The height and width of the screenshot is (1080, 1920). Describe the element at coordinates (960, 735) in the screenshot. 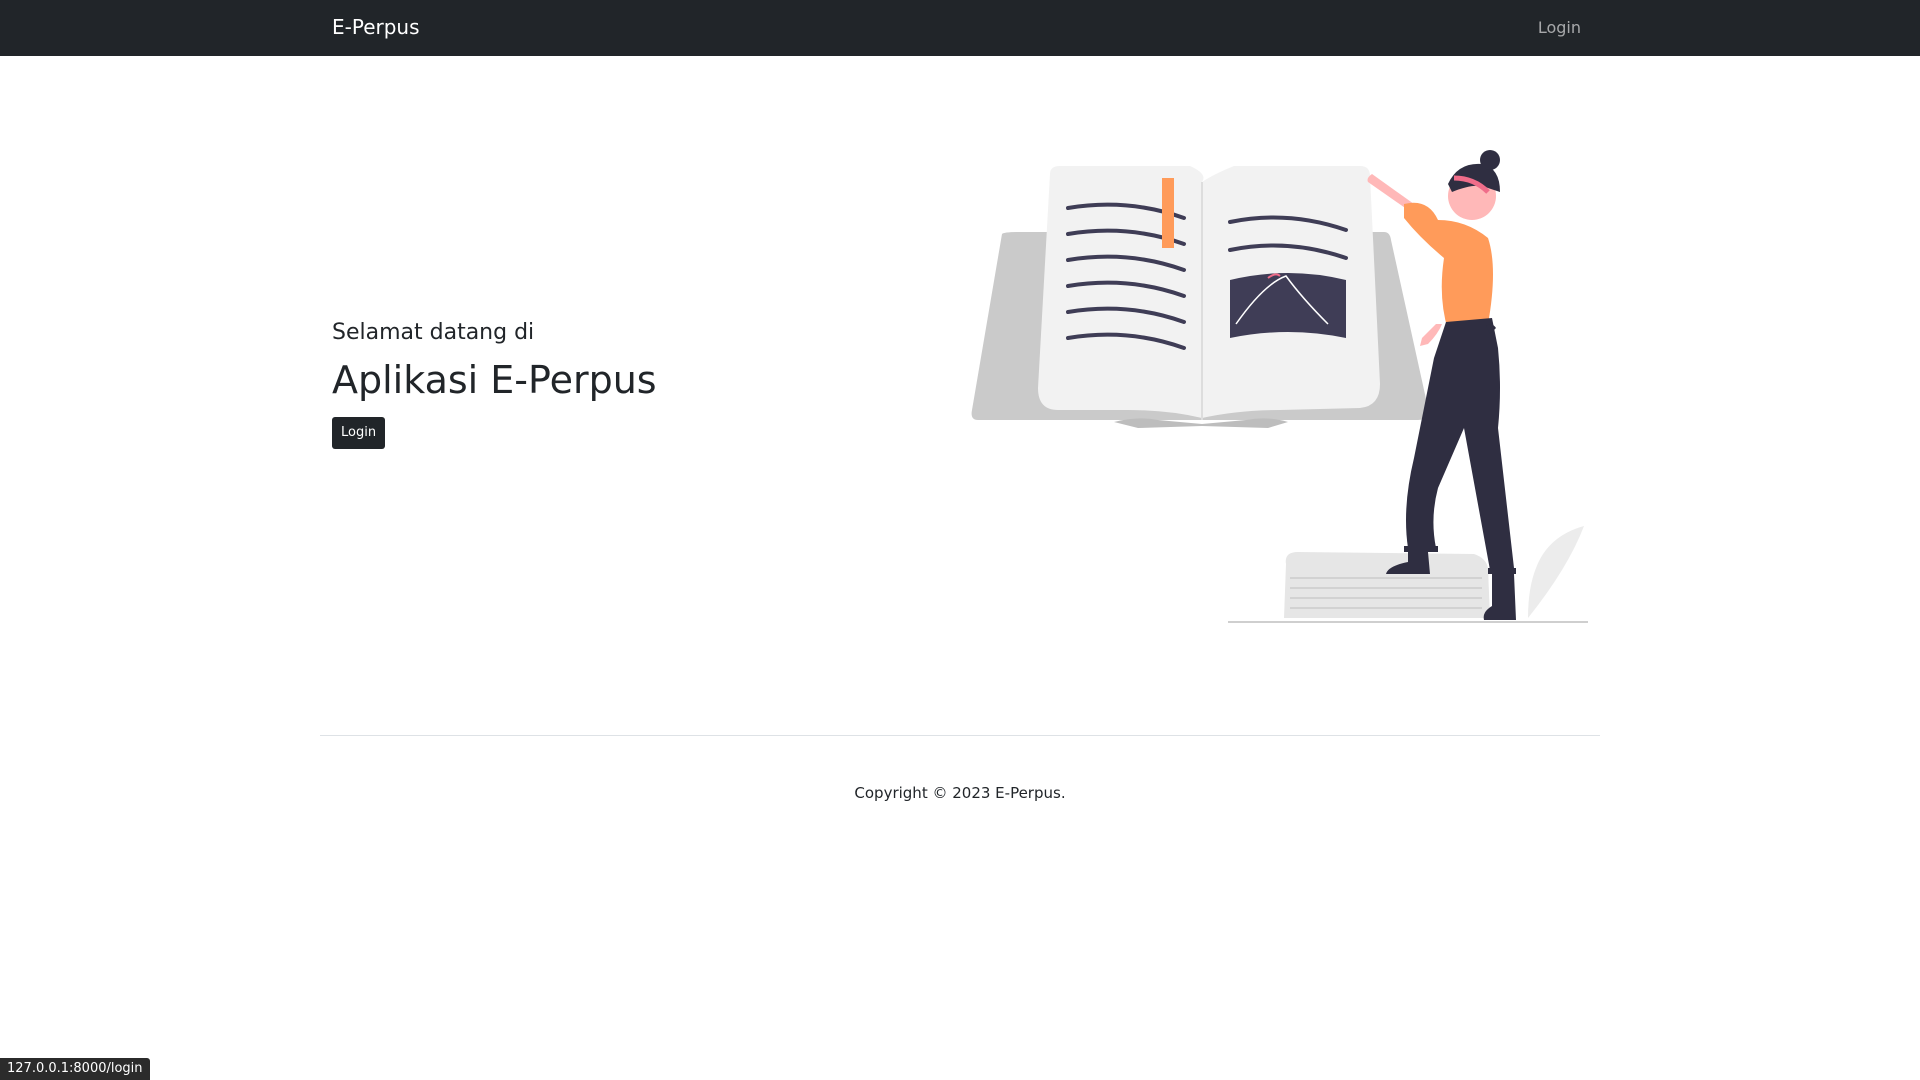

I see `footer-divider` at that location.